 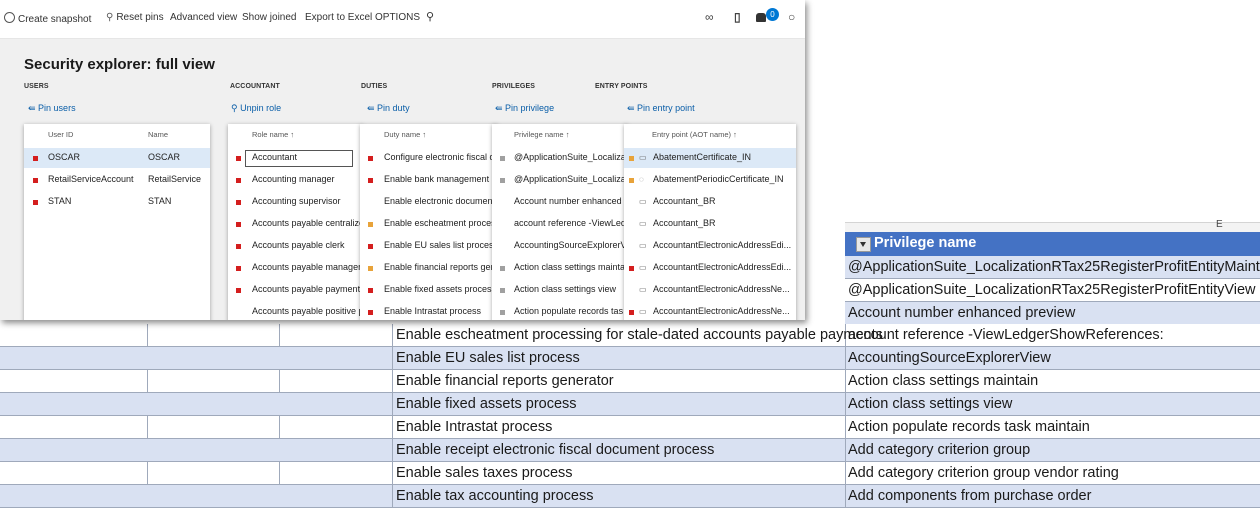 What do you see at coordinates (9, 17) in the screenshot?
I see `refresh-icon` at bounding box center [9, 17].